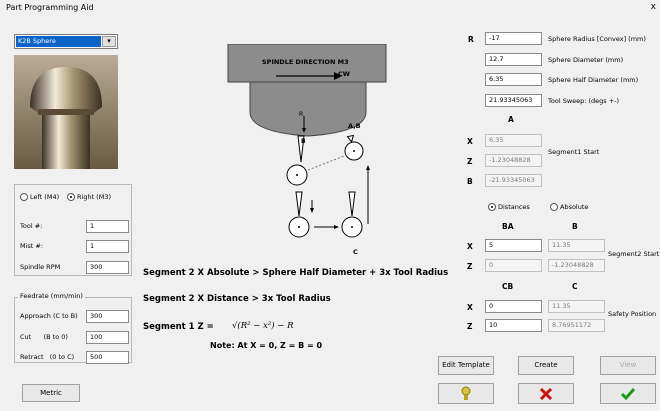 The width and height of the screenshot is (660, 411). I want to click on safety-x-label: X, so click(470, 307).